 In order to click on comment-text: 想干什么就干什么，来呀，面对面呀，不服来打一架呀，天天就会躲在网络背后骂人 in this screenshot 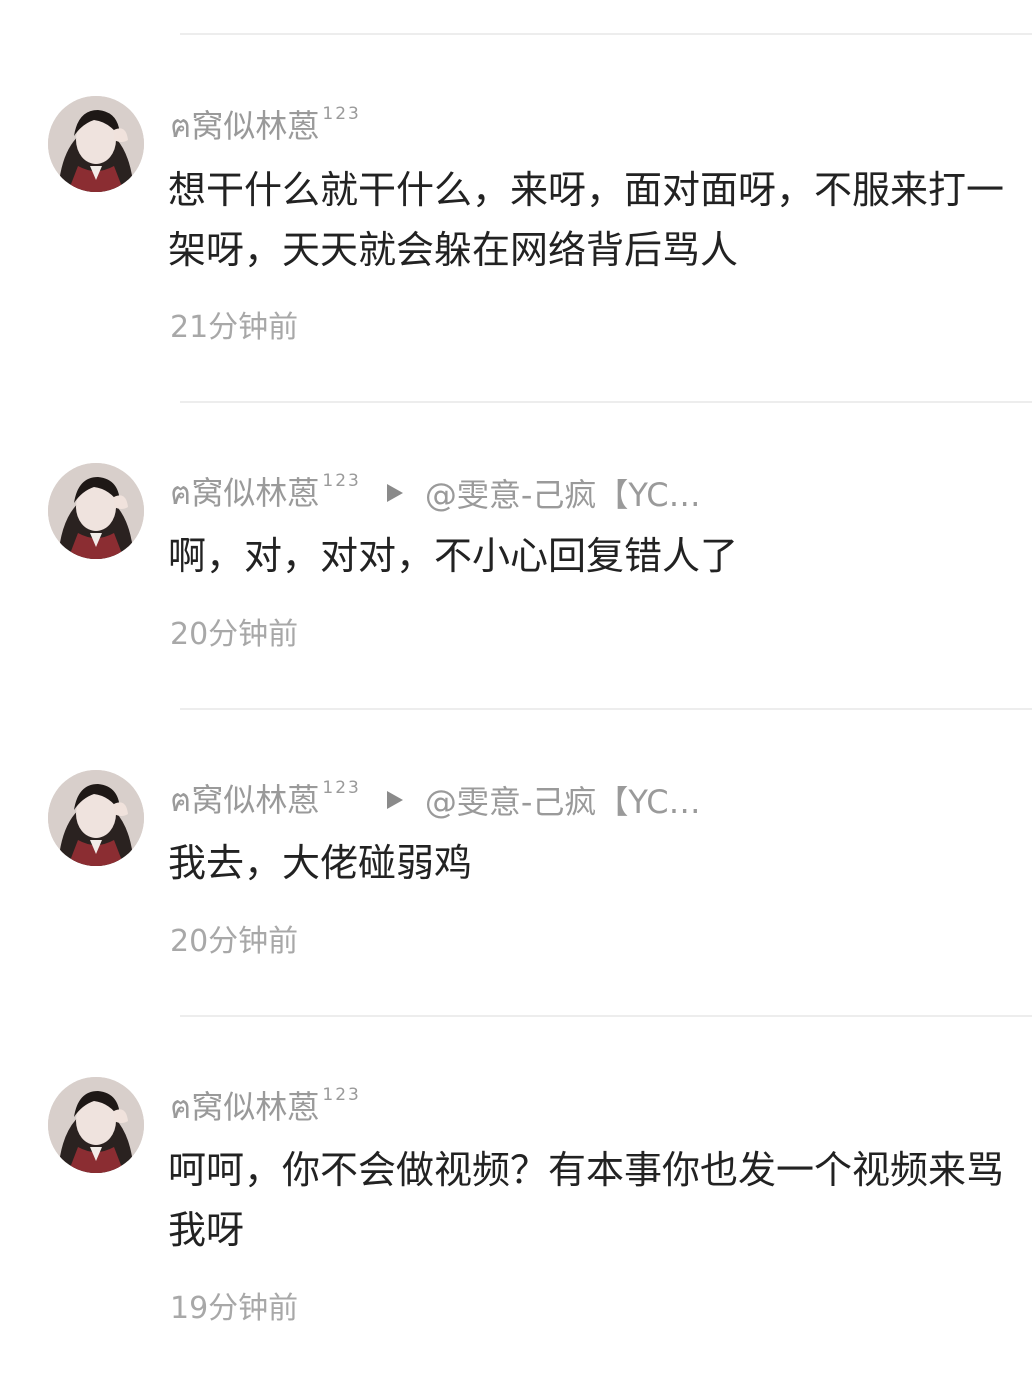, I will do `click(592, 220)`.